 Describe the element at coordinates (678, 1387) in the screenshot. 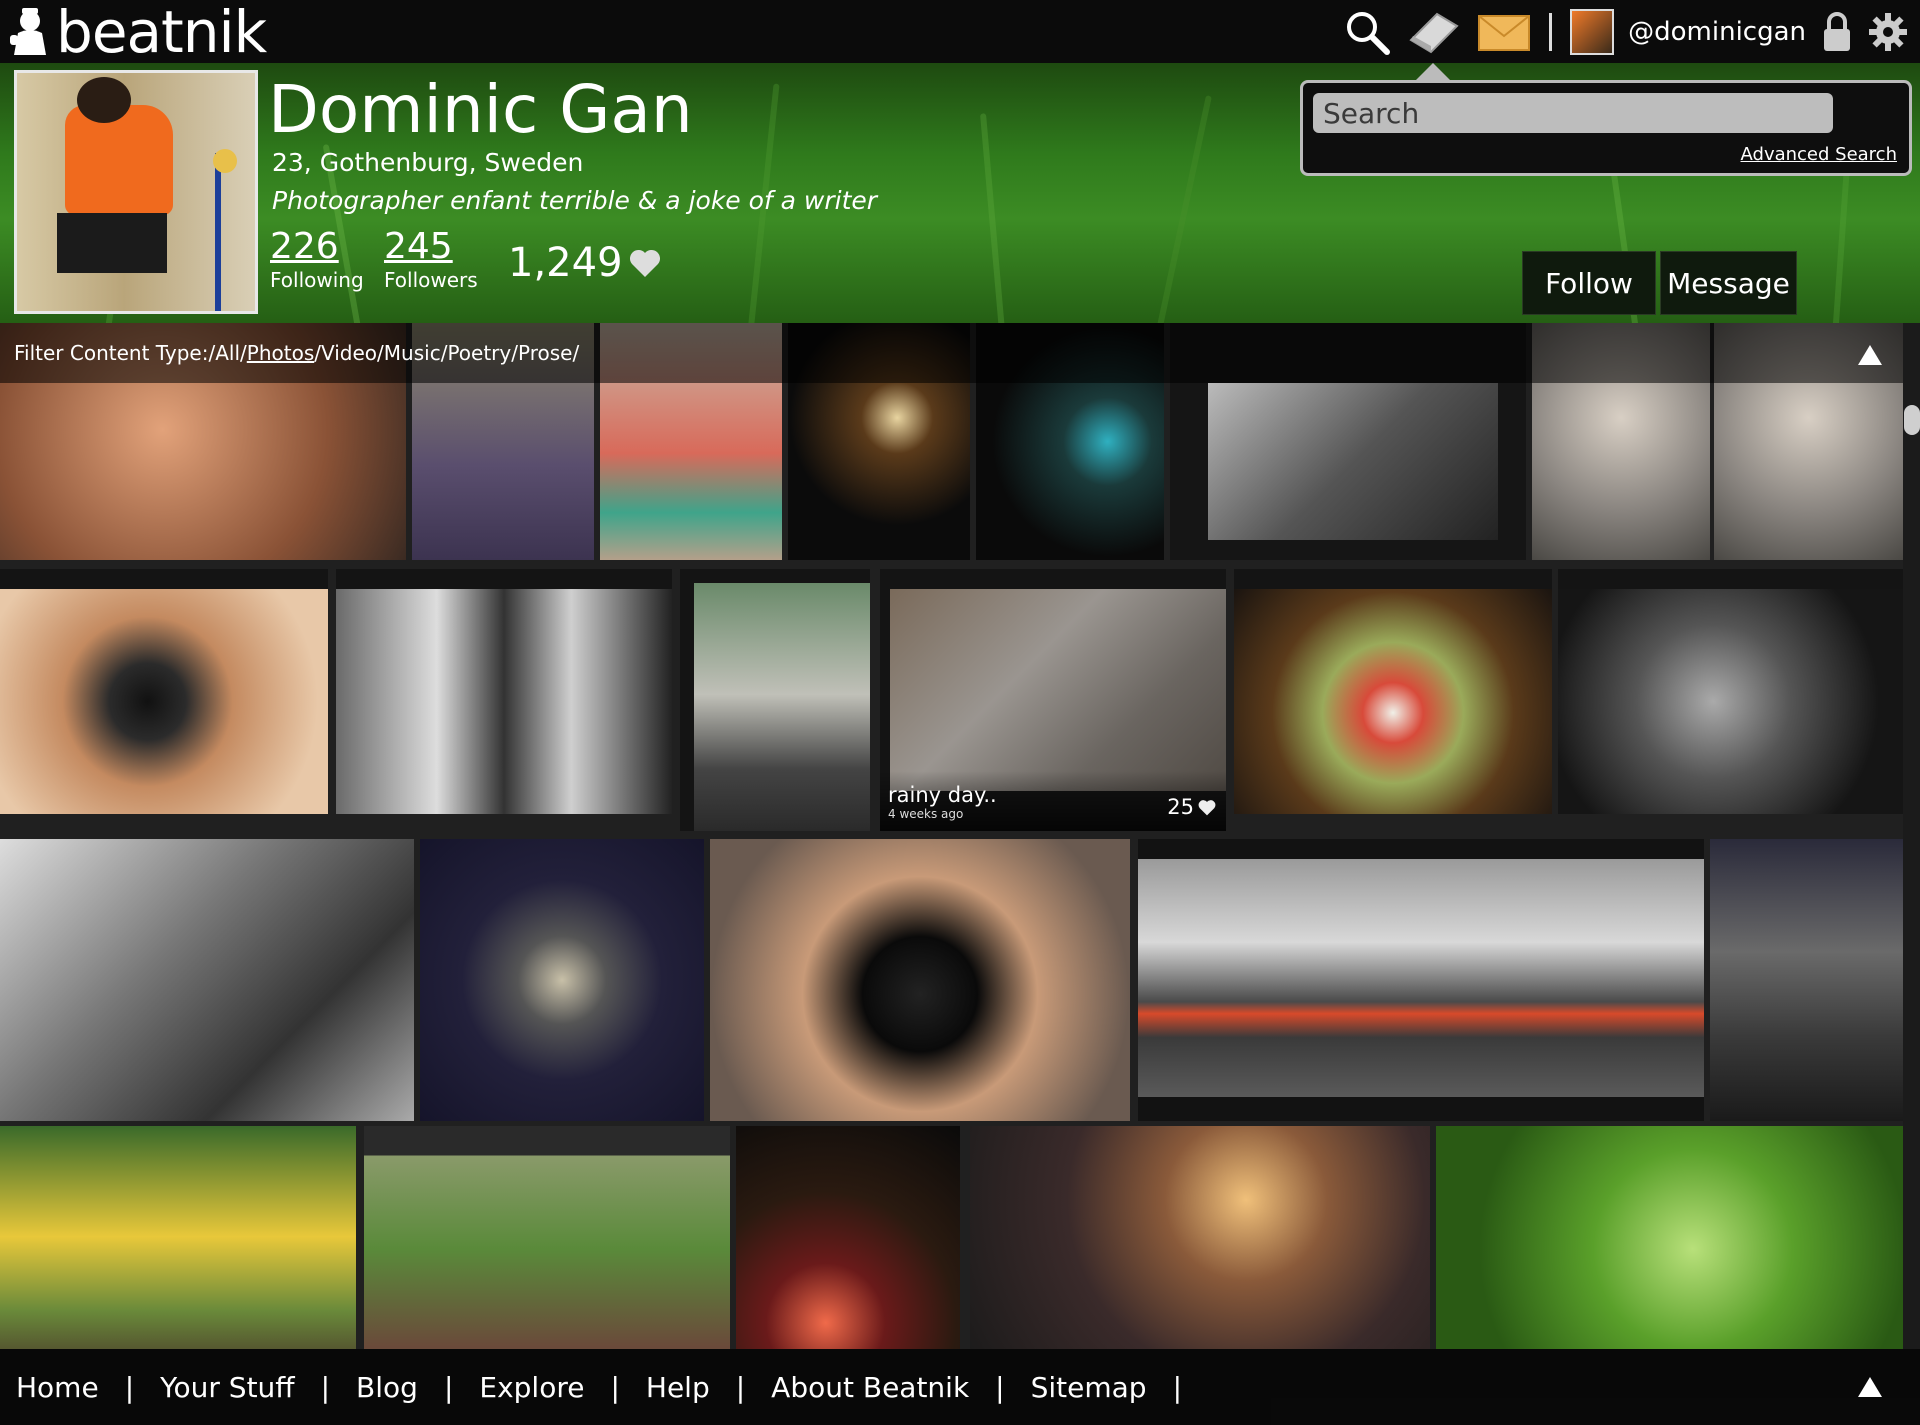

I see `nav-help: Help` at that location.